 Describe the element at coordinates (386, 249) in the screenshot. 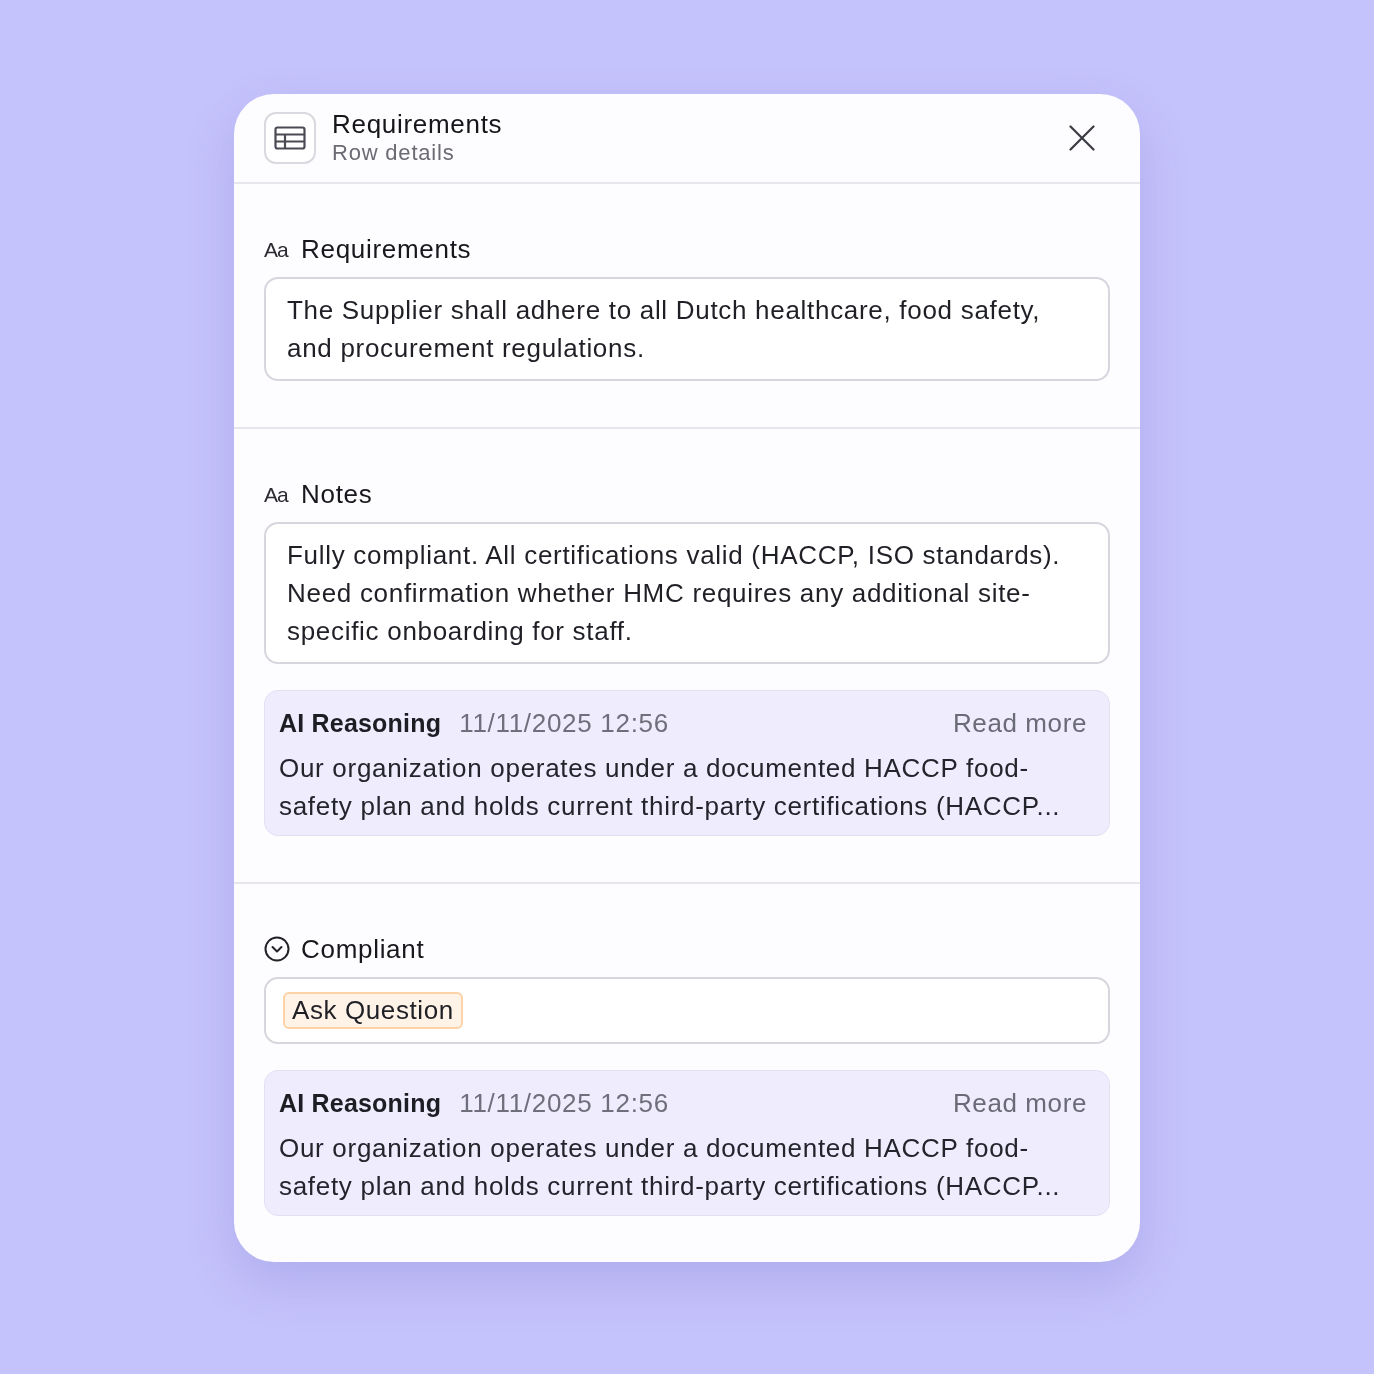

I see `field-label: Requirements` at that location.